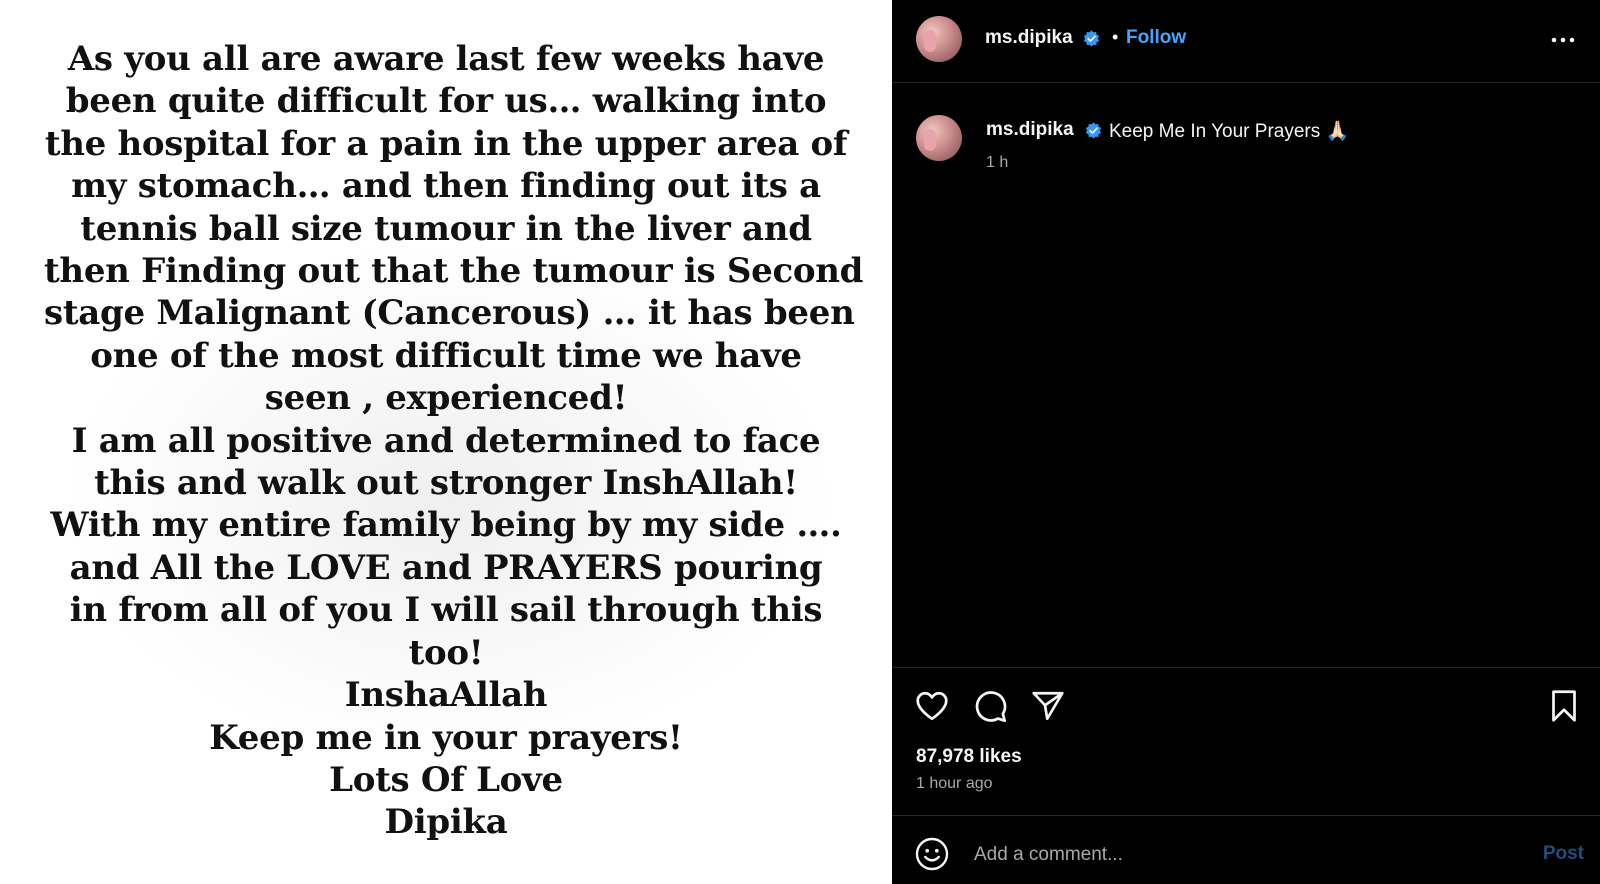 The width and height of the screenshot is (1600, 884). I want to click on note-line: seen , experienced!, so click(446, 398).